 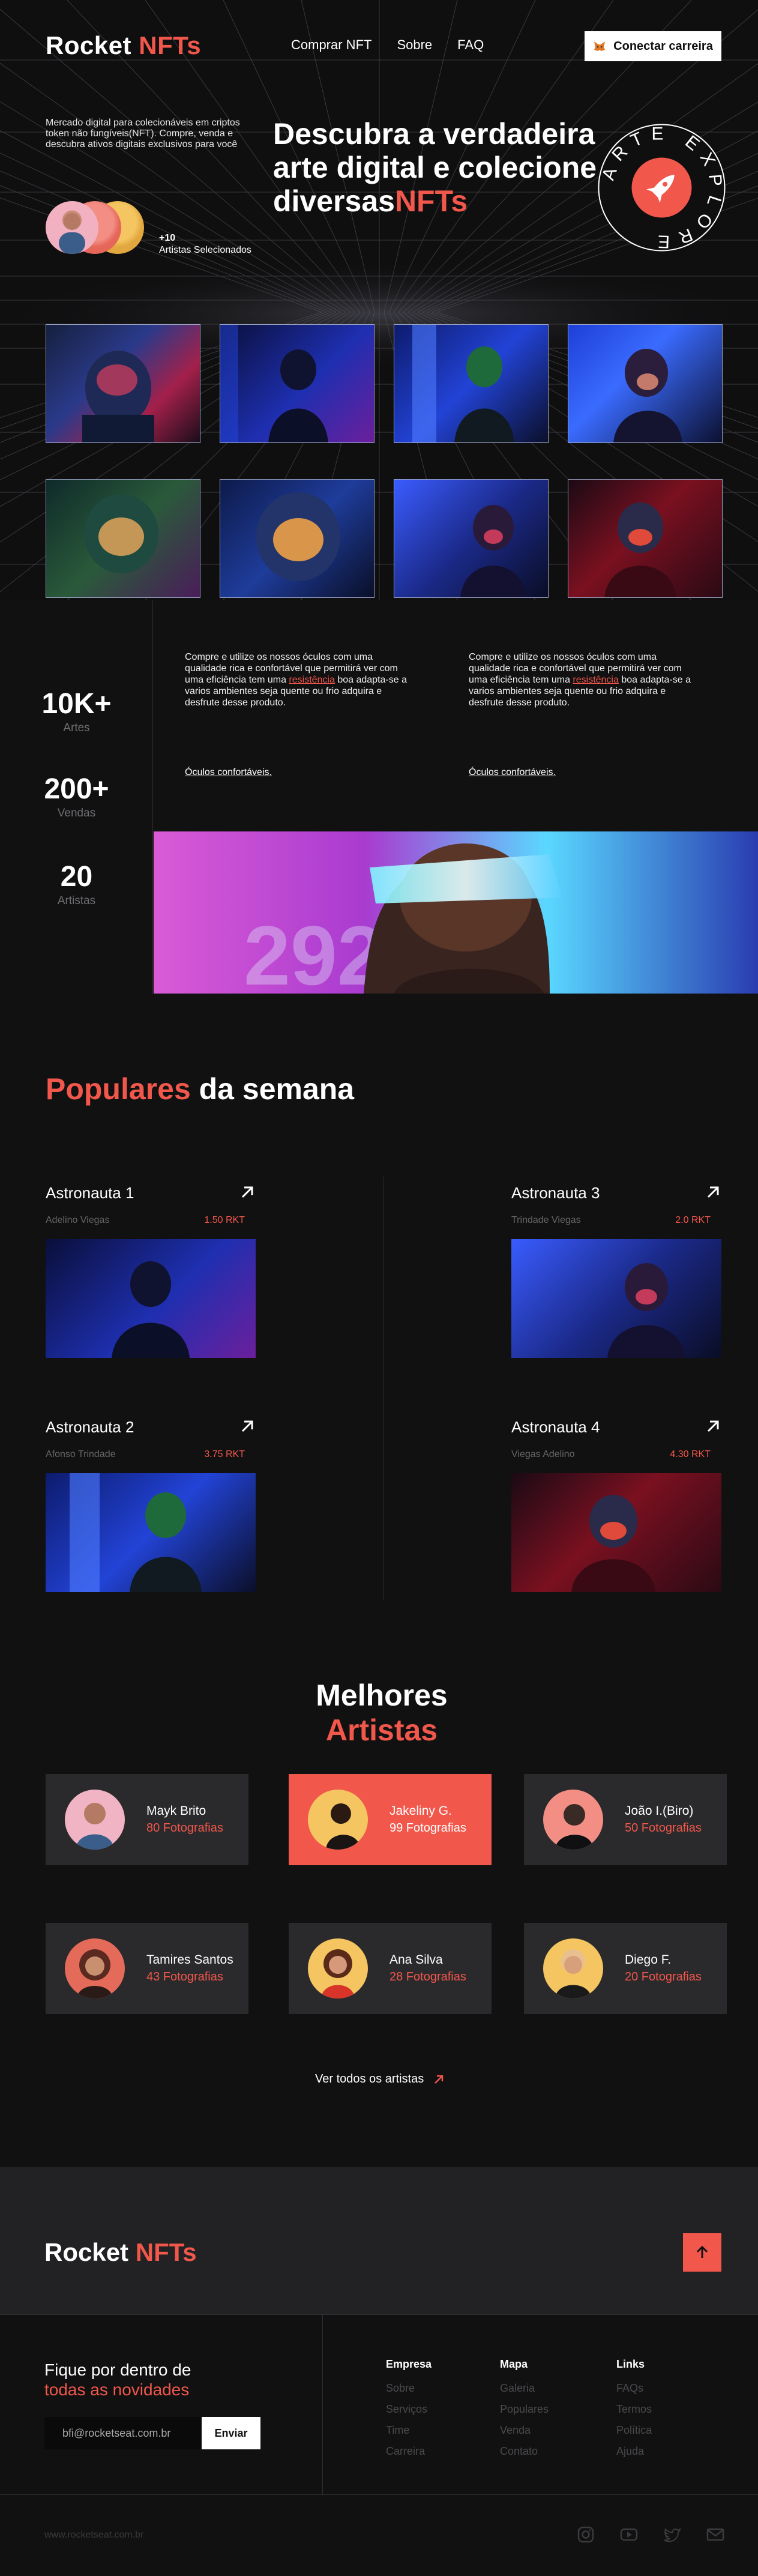 I want to click on stat-value: 20, so click(x=76, y=877).